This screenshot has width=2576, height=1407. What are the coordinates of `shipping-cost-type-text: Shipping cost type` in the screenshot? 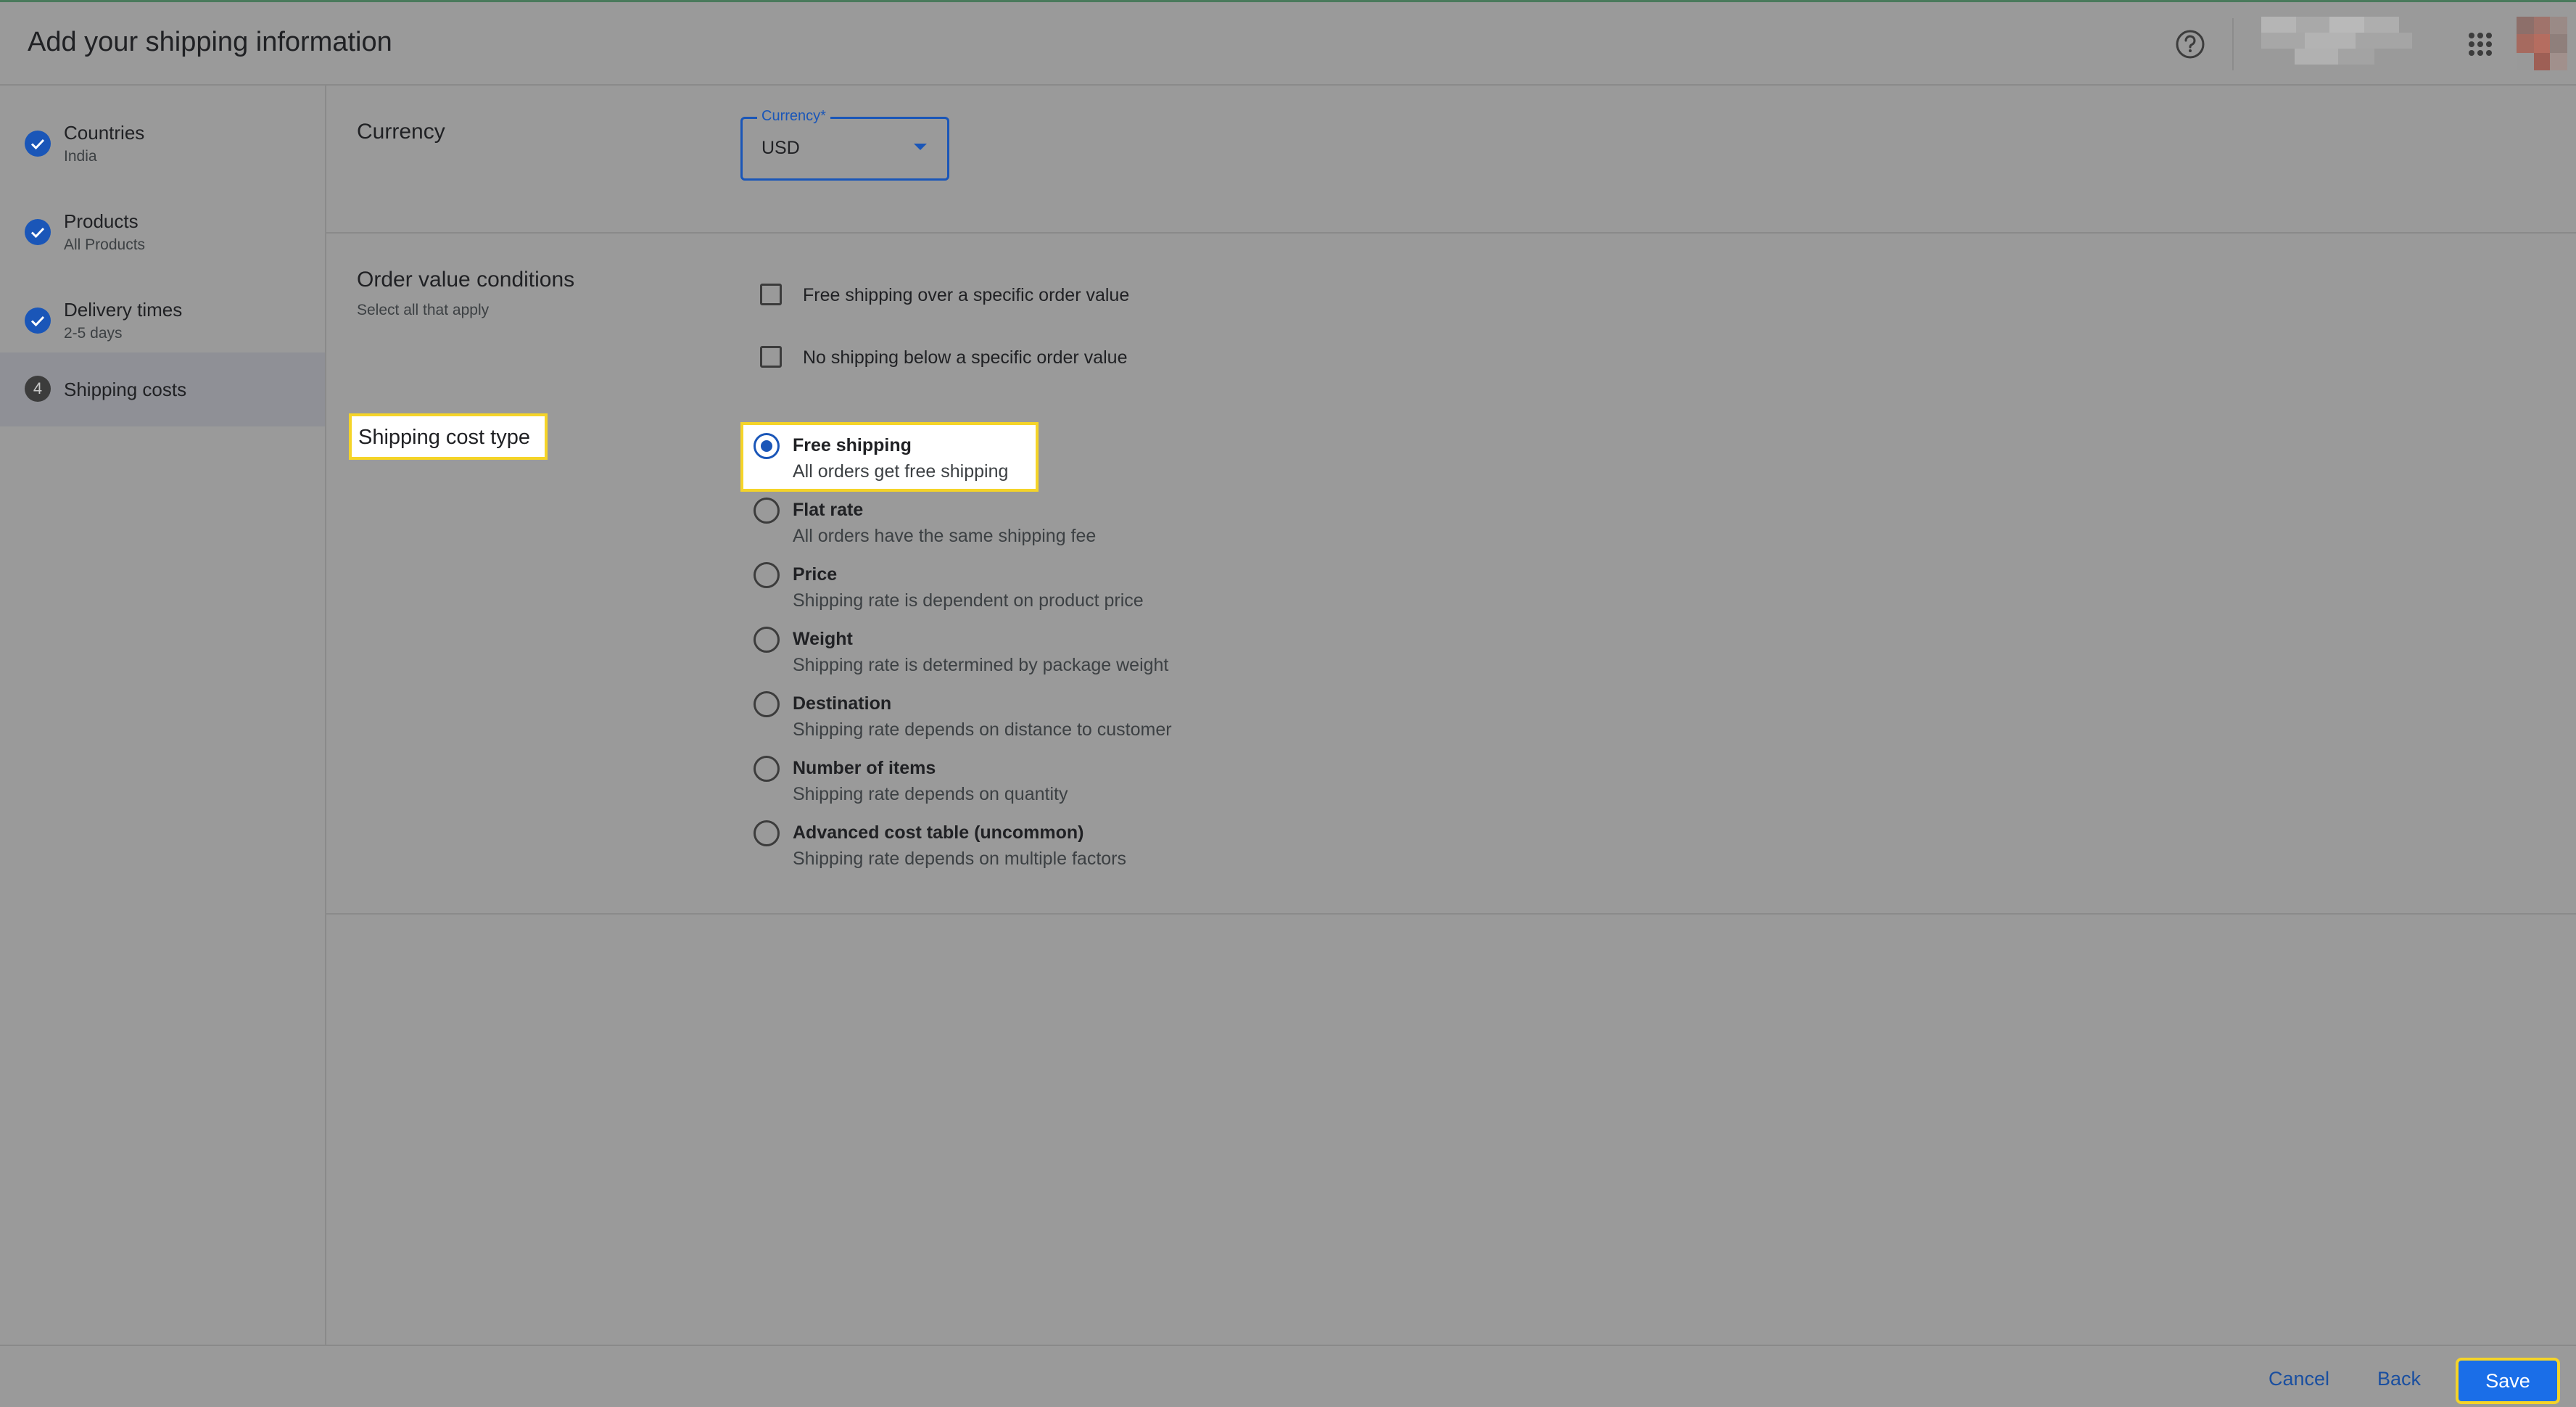 It's located at (444, 437).